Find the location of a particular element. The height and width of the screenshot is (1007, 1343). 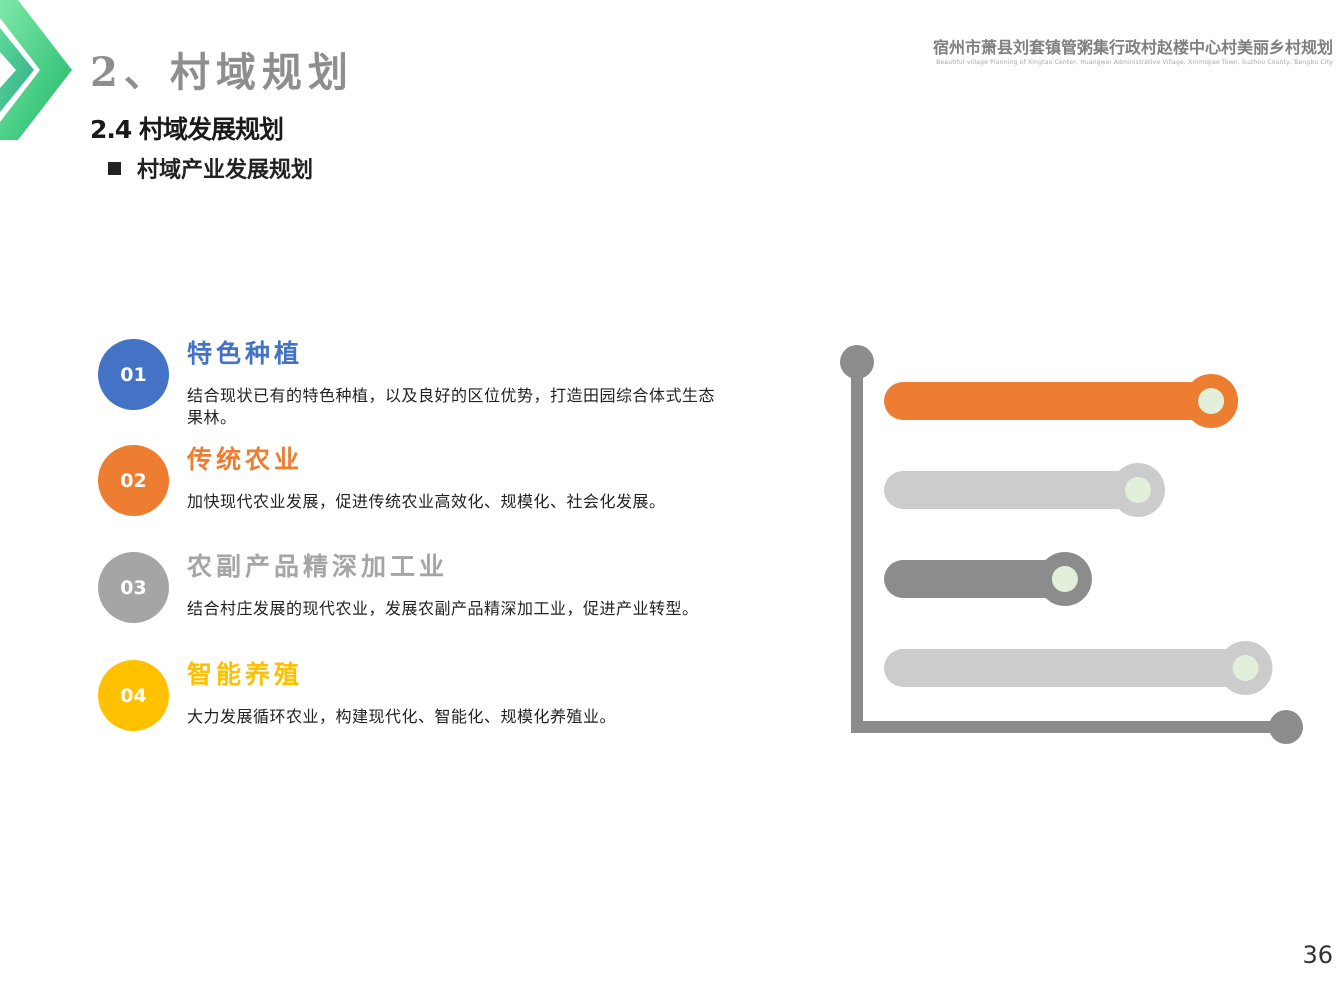

number-badge-01: 01 is located at coordinates (133, 374).